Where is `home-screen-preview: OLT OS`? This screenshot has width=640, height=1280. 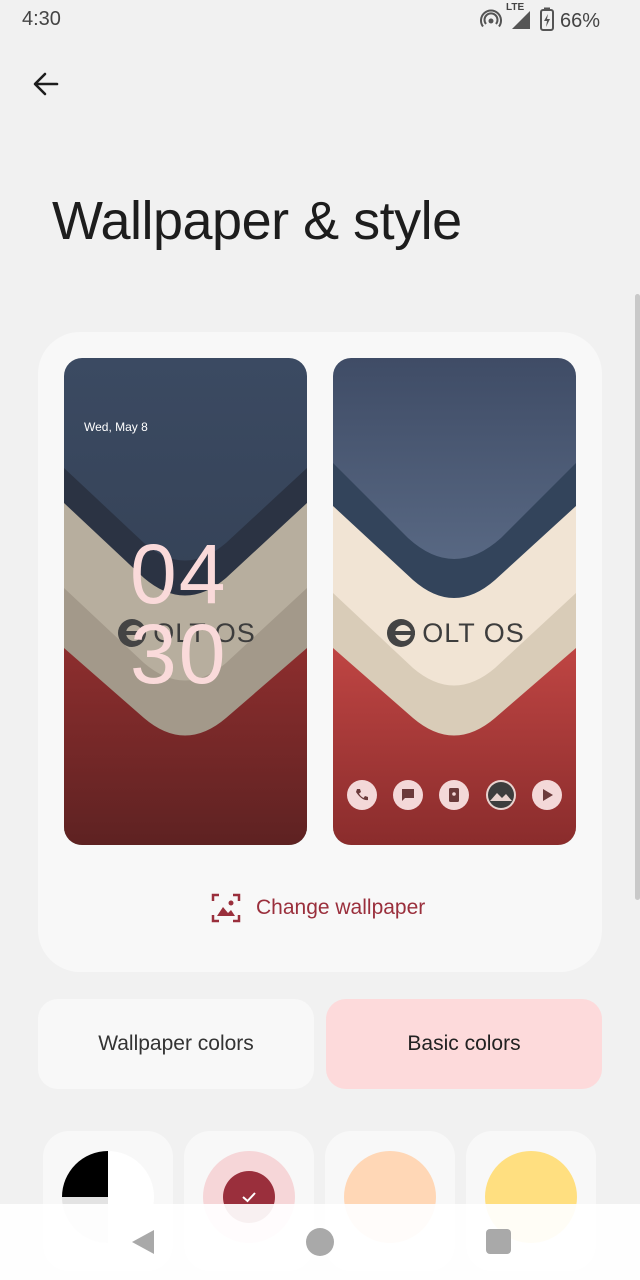
home-screen-preview: OLT OS is located at coordinates (454, 601).